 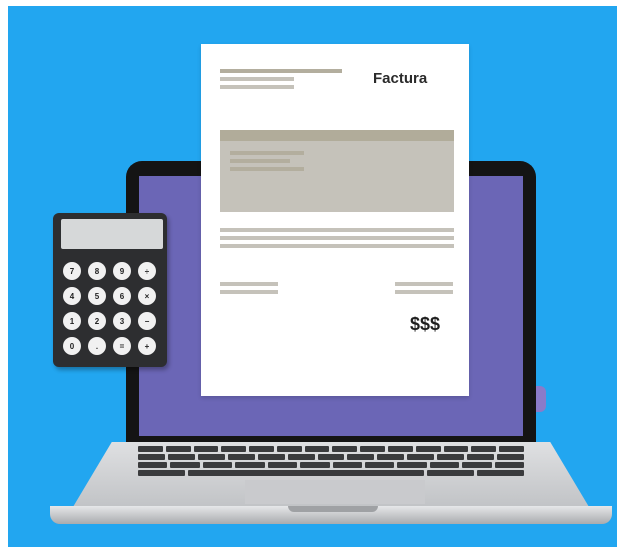 What do you see at coordinates (72, 321) in the screenshot?
I see `calculator-key: 1` at bounding box center [72, 321].